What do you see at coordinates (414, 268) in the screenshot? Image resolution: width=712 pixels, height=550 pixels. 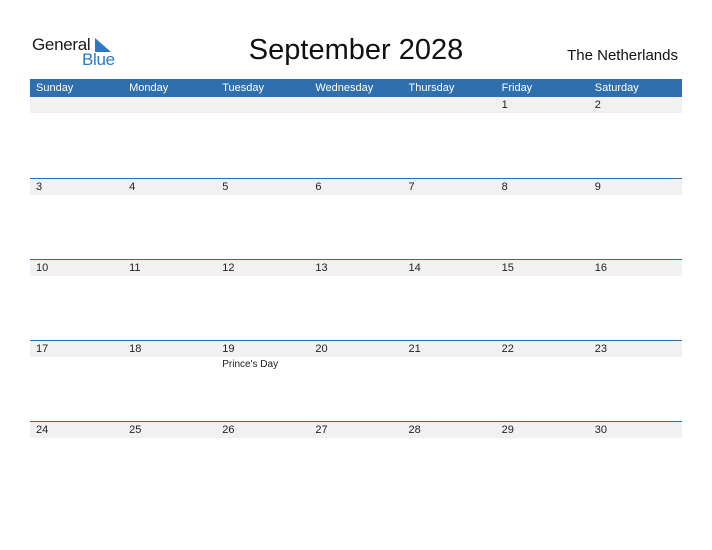 I see `day-number: 14` at bounding box center [414, 268].